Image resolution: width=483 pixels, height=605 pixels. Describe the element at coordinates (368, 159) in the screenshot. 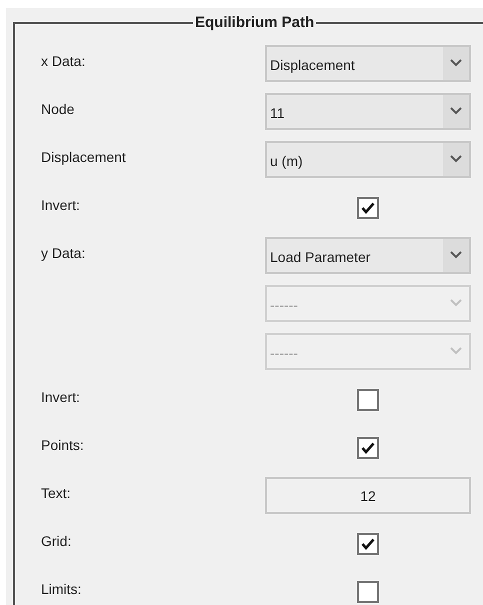

I see `dropdown: u (m)` at that location.